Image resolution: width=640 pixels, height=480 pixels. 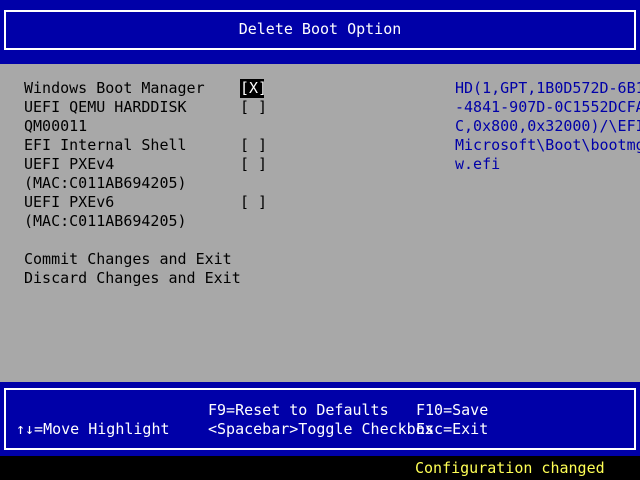 I want to click on reset-defaults-hint: F9=Reset to Defaults, so click(x=298, y=410).